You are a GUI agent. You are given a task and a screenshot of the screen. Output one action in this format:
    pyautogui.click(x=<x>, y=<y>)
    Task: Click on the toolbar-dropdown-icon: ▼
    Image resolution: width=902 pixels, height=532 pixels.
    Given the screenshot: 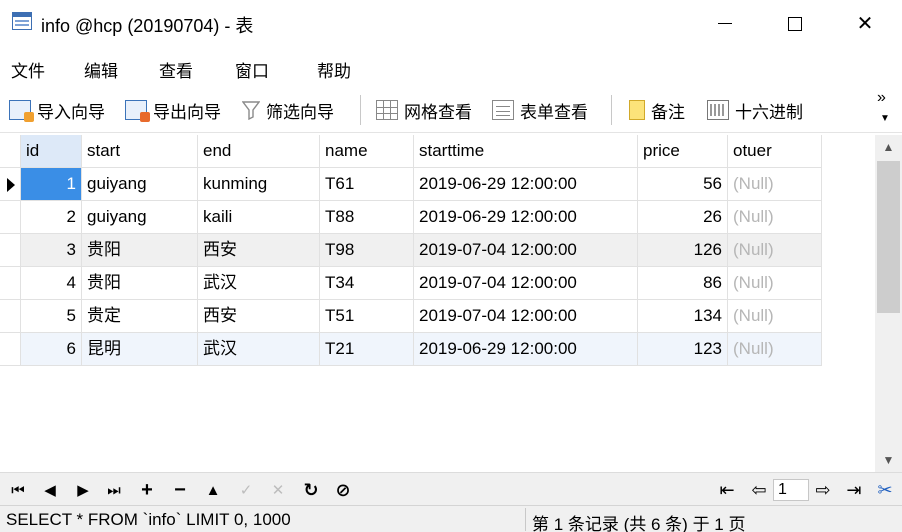 What is the action you would take?
    pyautogui.click(x=885, y=118)
    